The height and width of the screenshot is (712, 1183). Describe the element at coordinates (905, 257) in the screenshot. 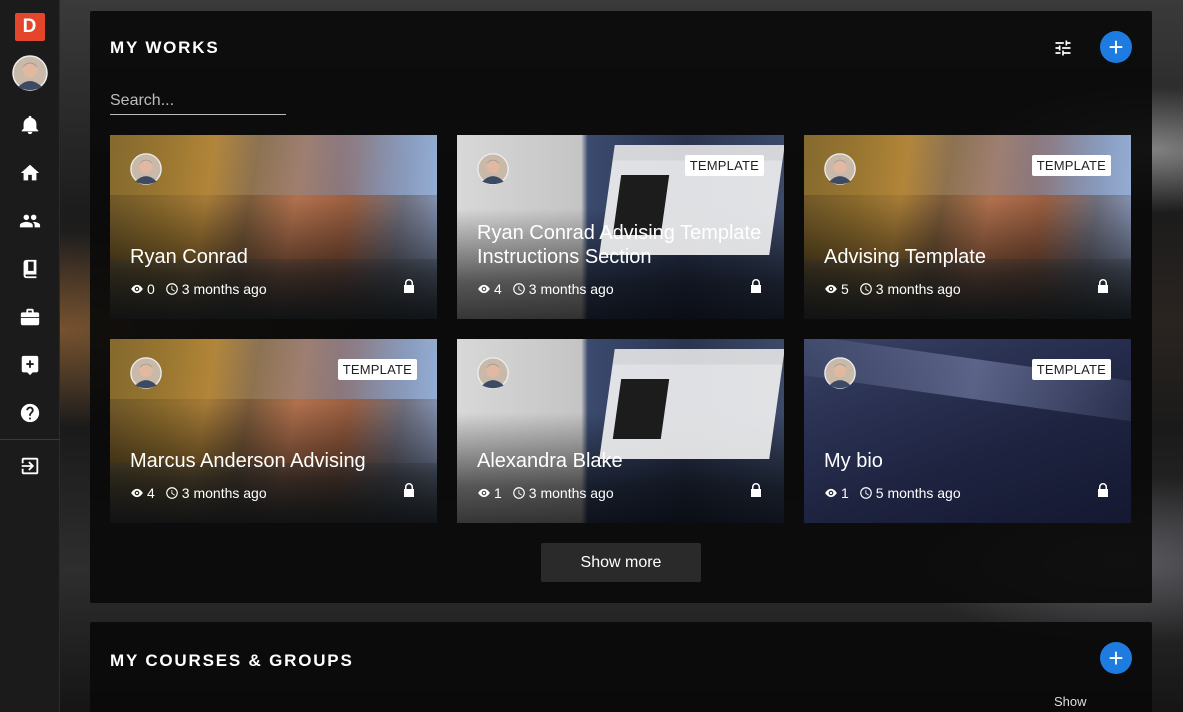

I see `work-card-title: Advising Template` at that location.